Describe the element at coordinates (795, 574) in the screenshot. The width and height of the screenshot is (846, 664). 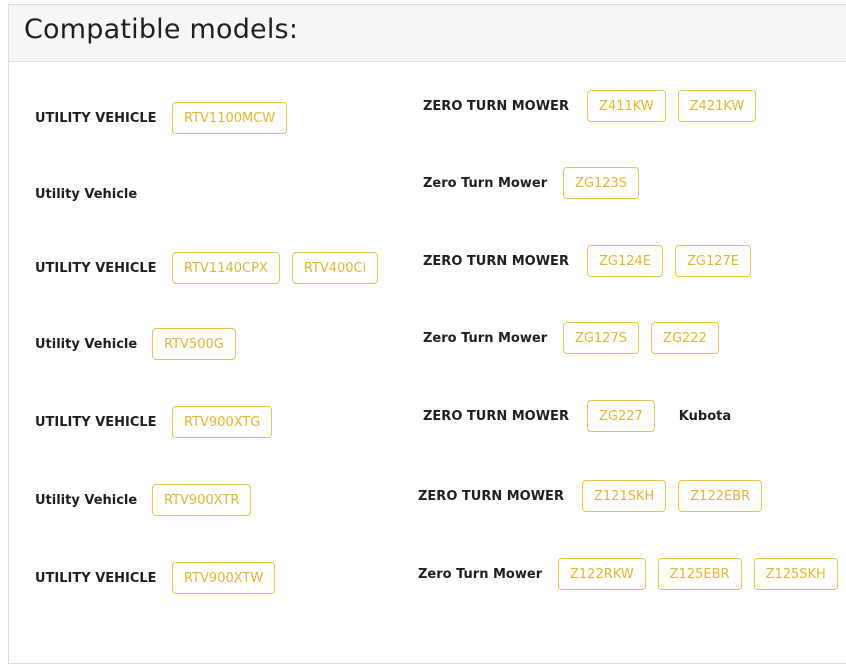
I see `model-tag: Z125SKH` at that location.